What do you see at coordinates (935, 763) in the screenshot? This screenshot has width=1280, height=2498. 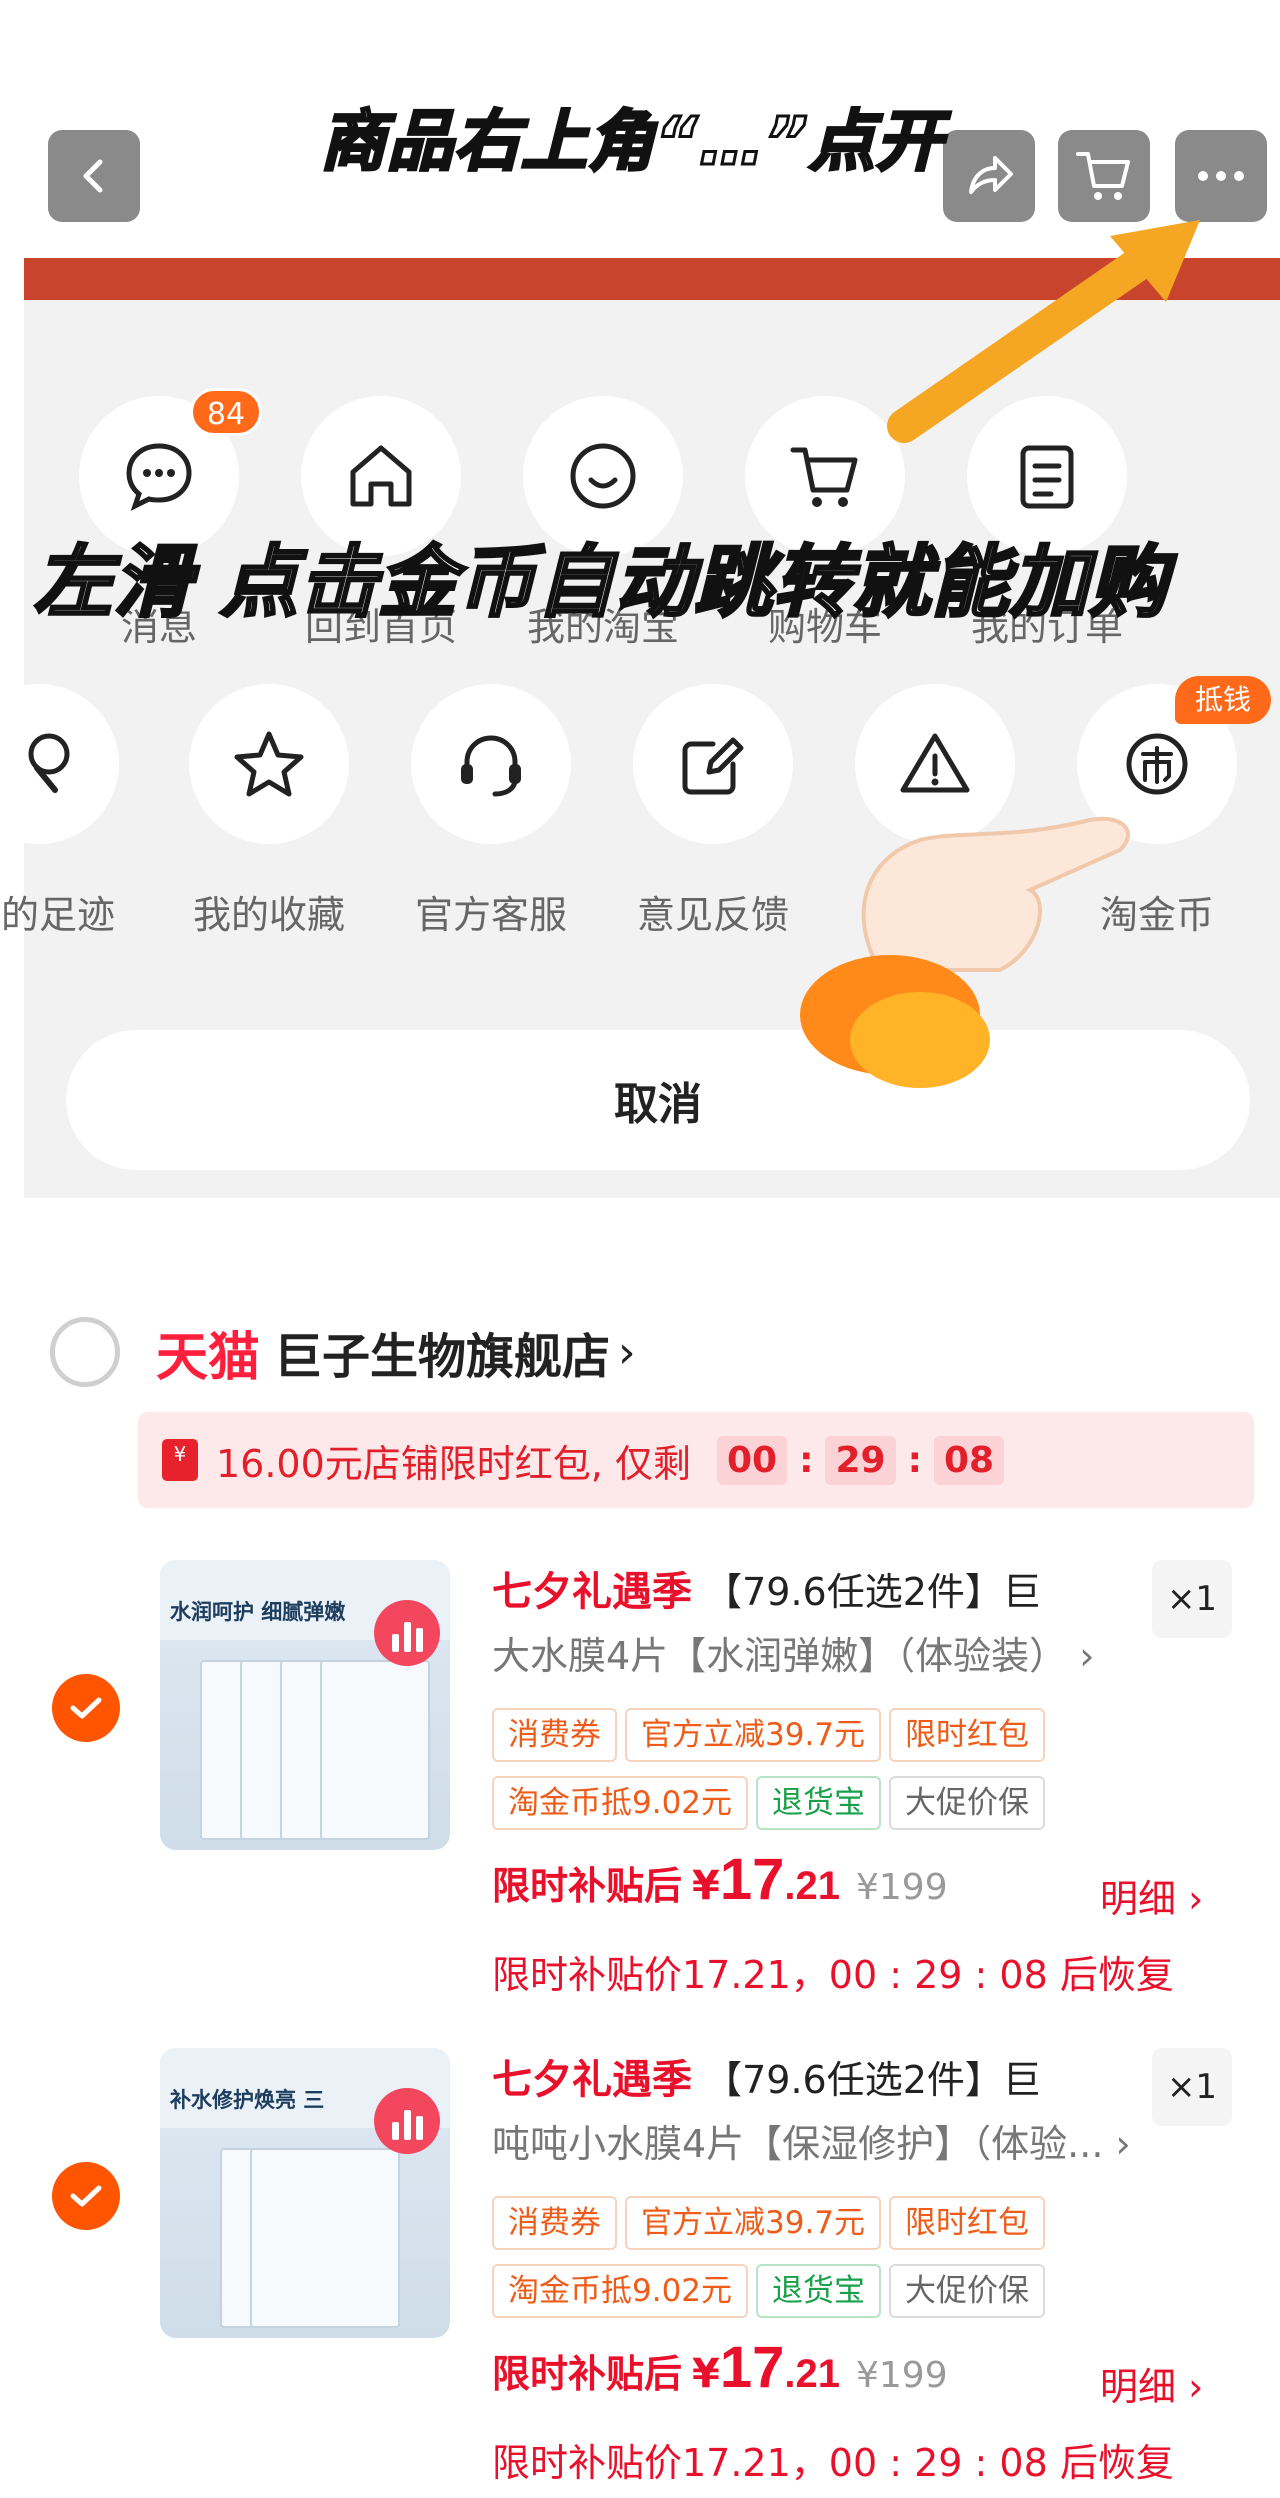 I see `warning-icon` at bounding box center [935, 763].